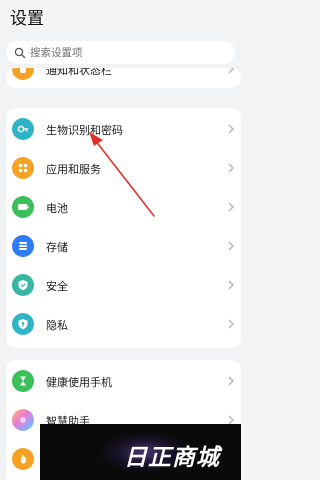  I want to click on settings-item-security: 安全, so click(123, 286).